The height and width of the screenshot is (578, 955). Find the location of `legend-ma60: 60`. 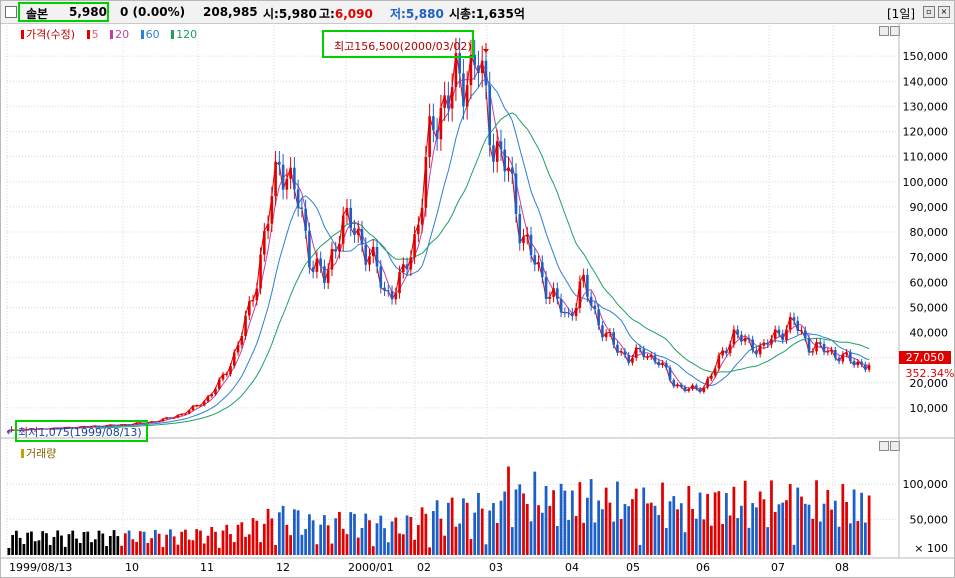

legend-ma60: 60 is located at coordinates (153, 34).